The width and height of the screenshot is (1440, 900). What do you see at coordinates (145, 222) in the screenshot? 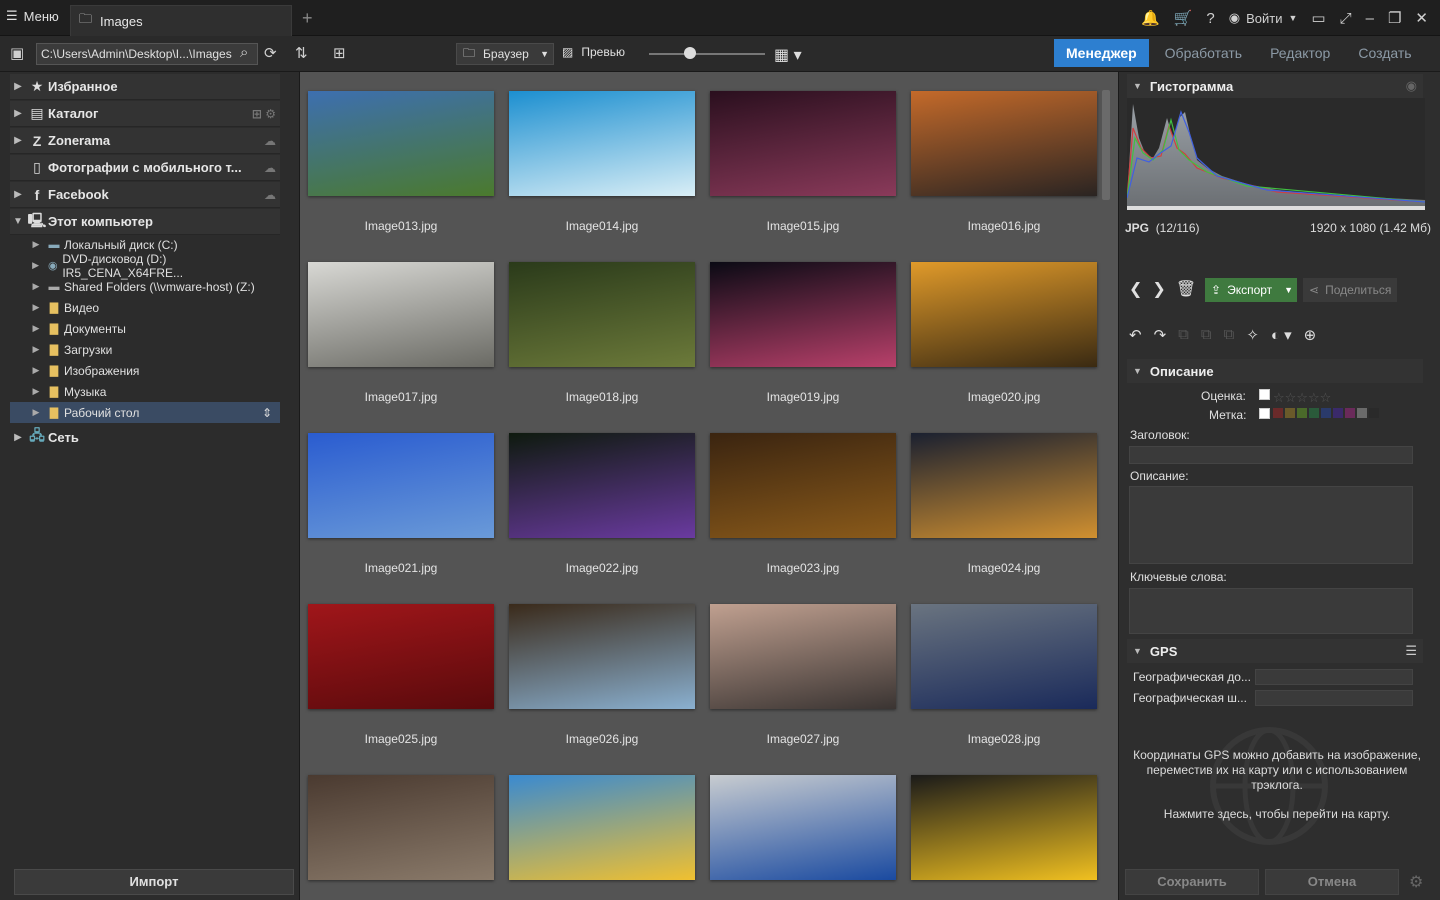
I see `sidebar-item-computer: ▼ 🖳 Этот компьютер` at bounding box center [145, 222].